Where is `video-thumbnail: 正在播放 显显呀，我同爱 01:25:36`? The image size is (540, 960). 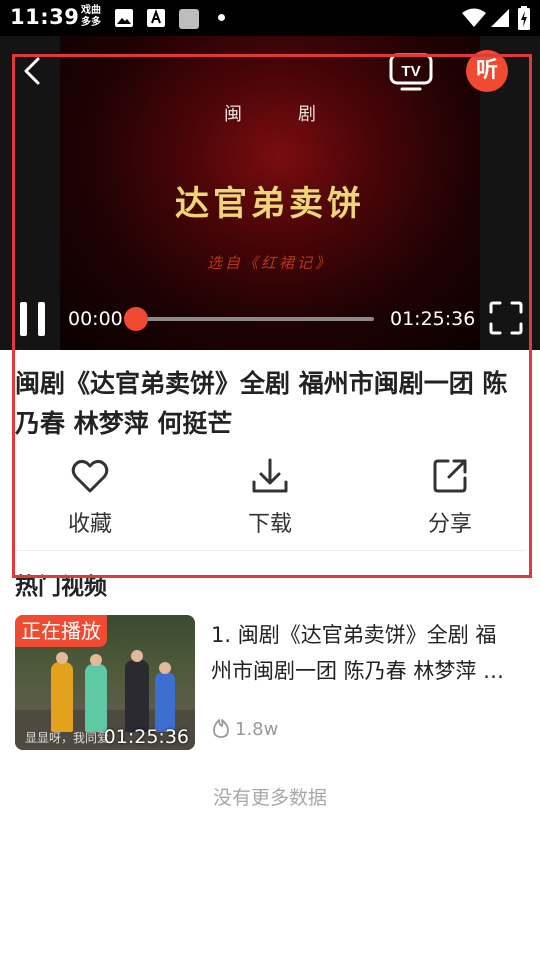 video-thumbnail: 正在播放 显显呀，我同爱 01:25:36 is located at coordinates (105, 682).